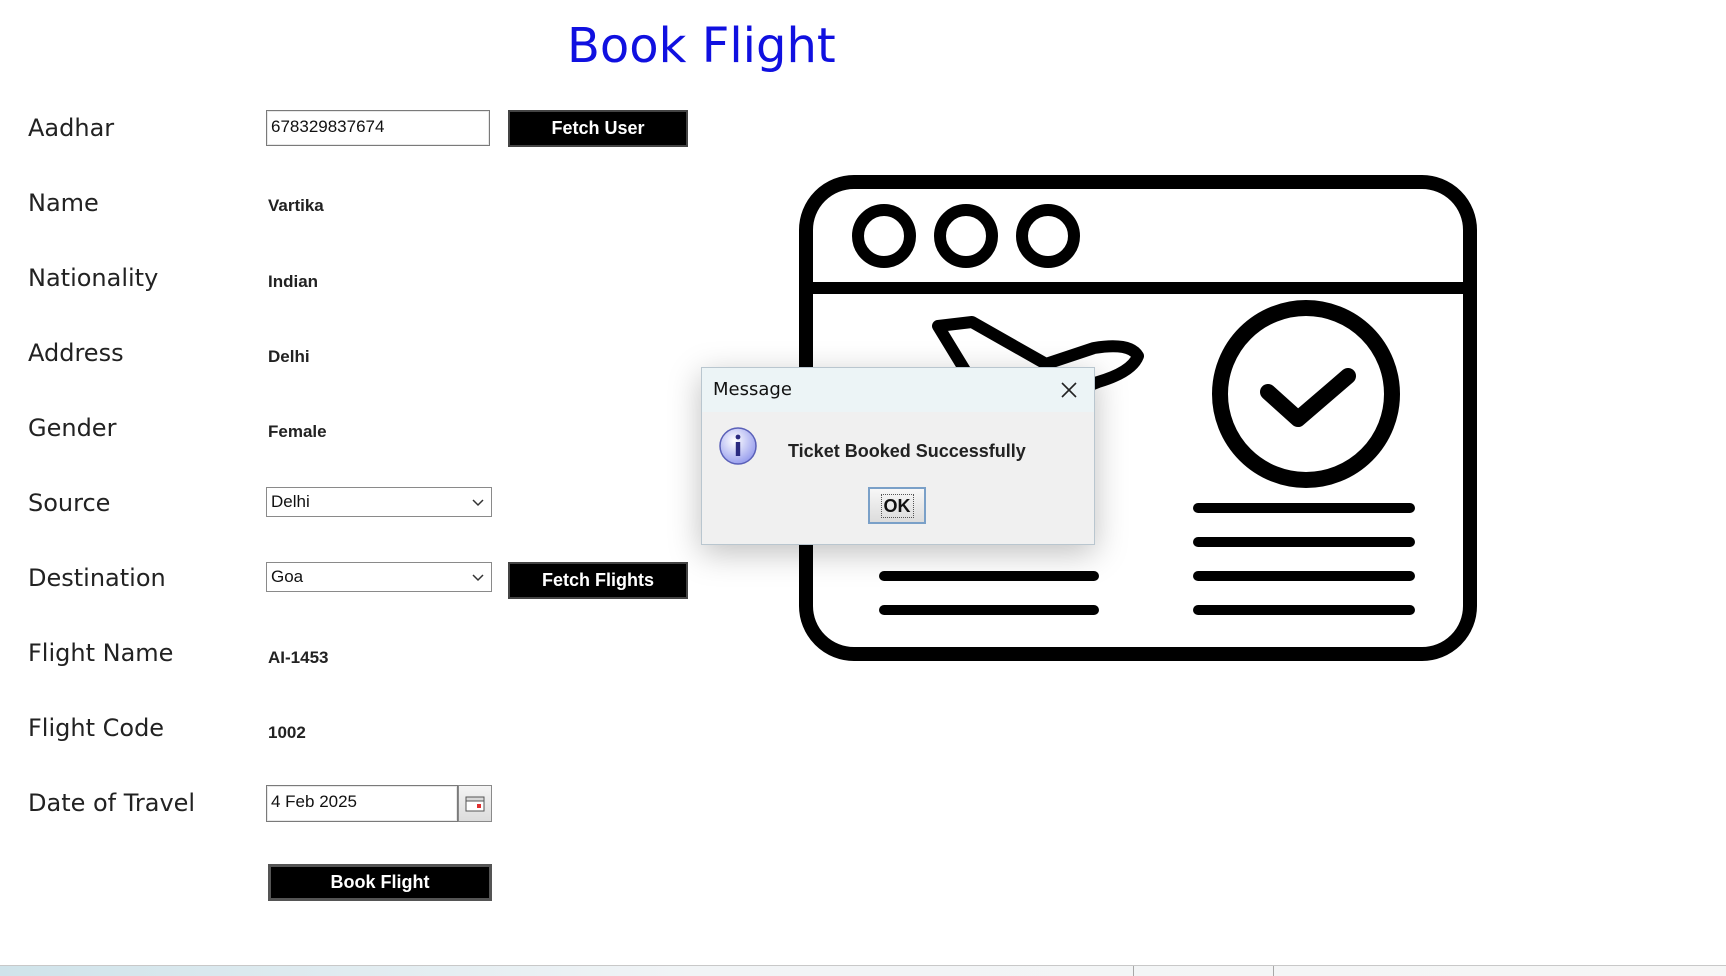 The width and height of the screenshot is (1726, 976). Describe the element at coordinates (598, 128) in the screenshot. I see `fetch-user-button: Fetch User` at that location.